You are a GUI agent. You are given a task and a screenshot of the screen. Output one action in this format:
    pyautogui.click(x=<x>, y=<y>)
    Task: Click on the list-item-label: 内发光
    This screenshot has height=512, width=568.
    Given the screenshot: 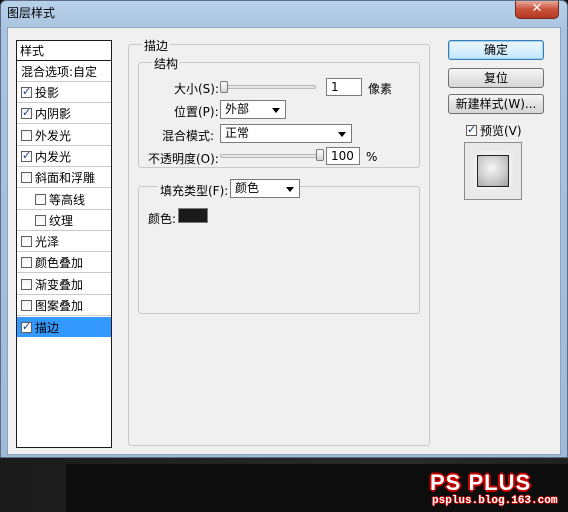 What is the action you would take?
    pyautogui.click(x=53, y=156)
    